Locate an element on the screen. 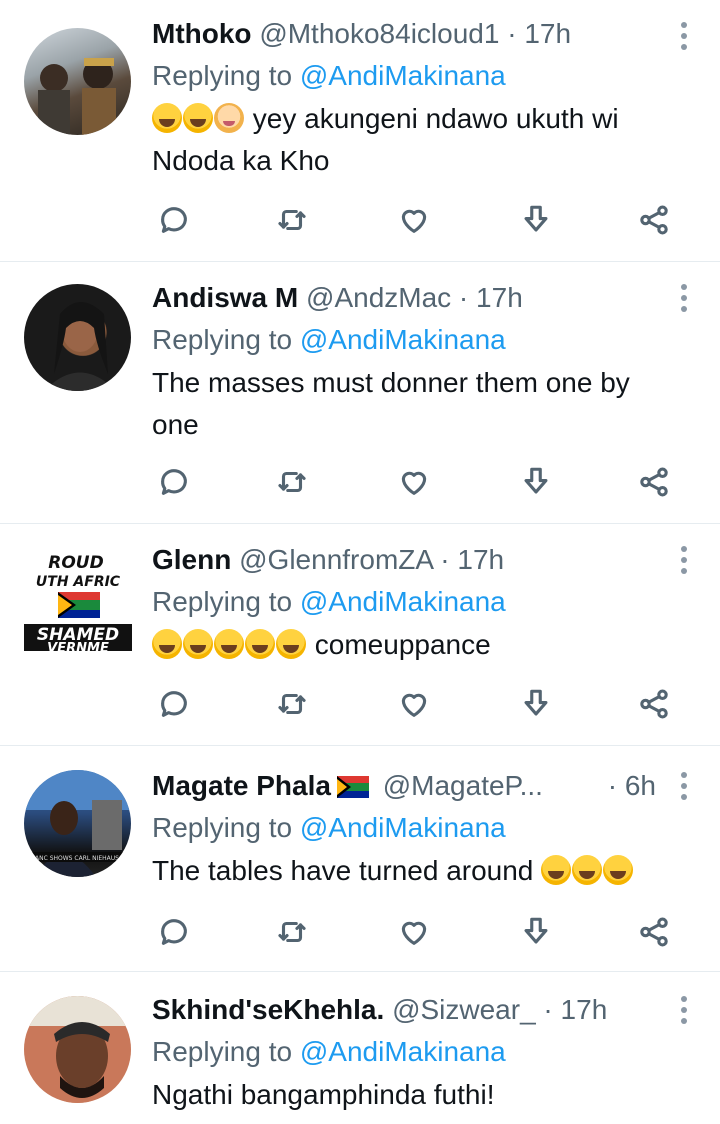 The image size is (720, 1124). tweet-body: The masses must donner them one by one is located at coordinates (391, 403).